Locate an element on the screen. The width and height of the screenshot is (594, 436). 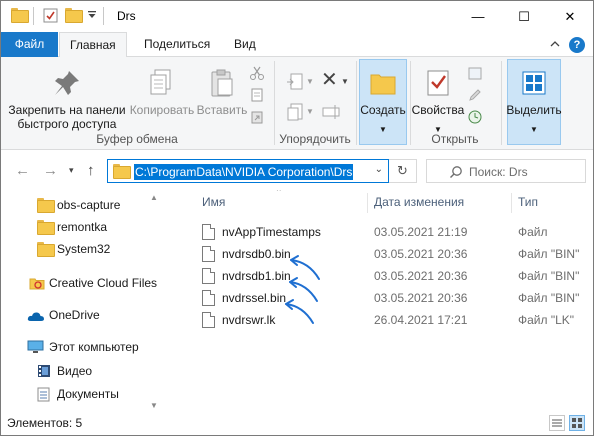
nav-item-label: obs-capture is located at coordinates (89, 205).